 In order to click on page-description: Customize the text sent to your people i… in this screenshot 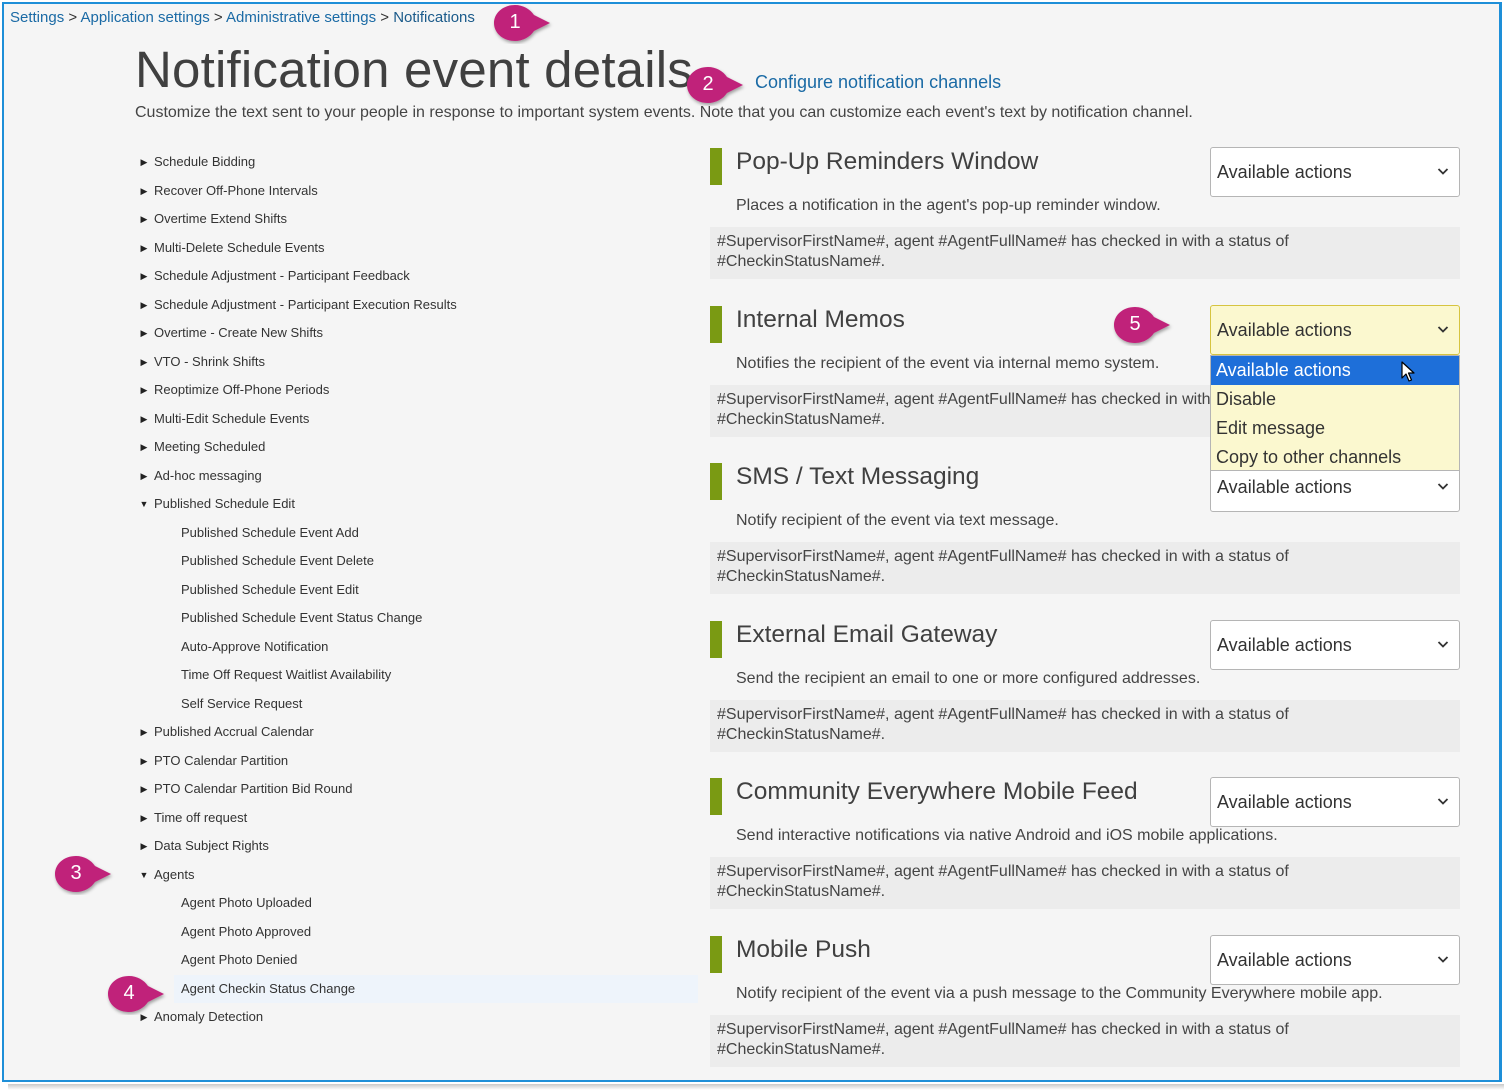, I will do `click(664, 112)`.